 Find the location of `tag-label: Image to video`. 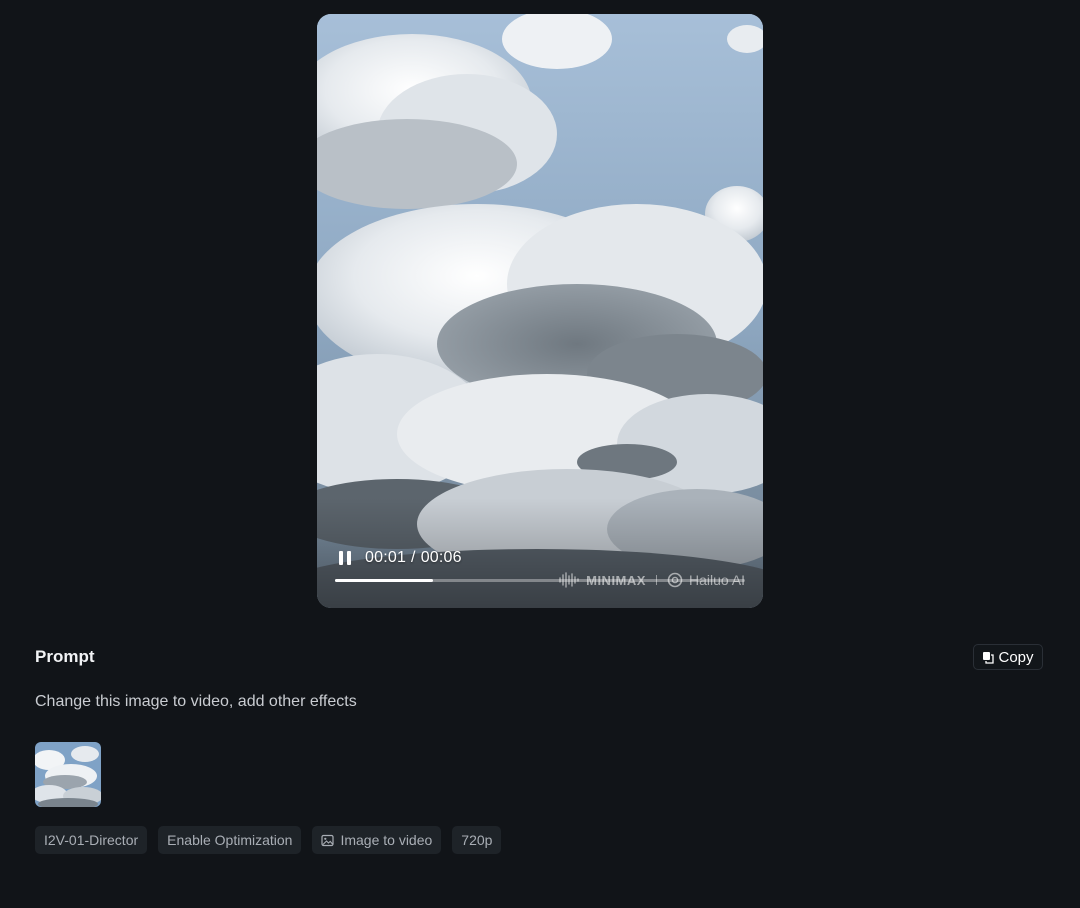

tag-label: Image to video is located at coordinates (386, 840).